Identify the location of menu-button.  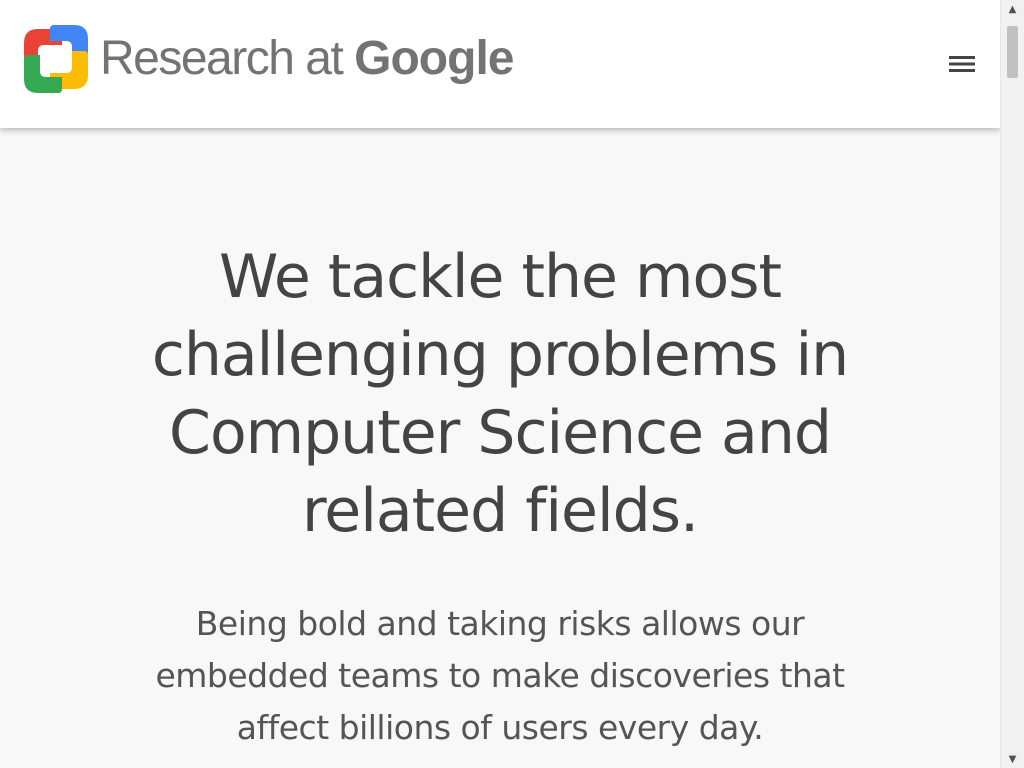
(962, 64).